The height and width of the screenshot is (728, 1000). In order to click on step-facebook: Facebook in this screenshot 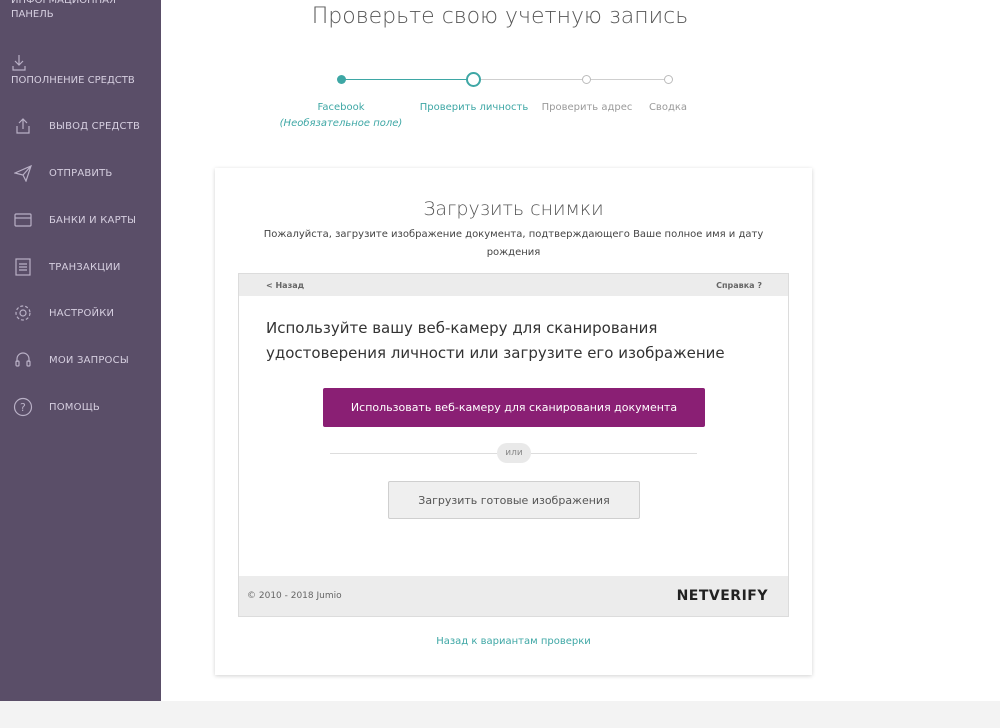, I will do `click(341, 107)`.